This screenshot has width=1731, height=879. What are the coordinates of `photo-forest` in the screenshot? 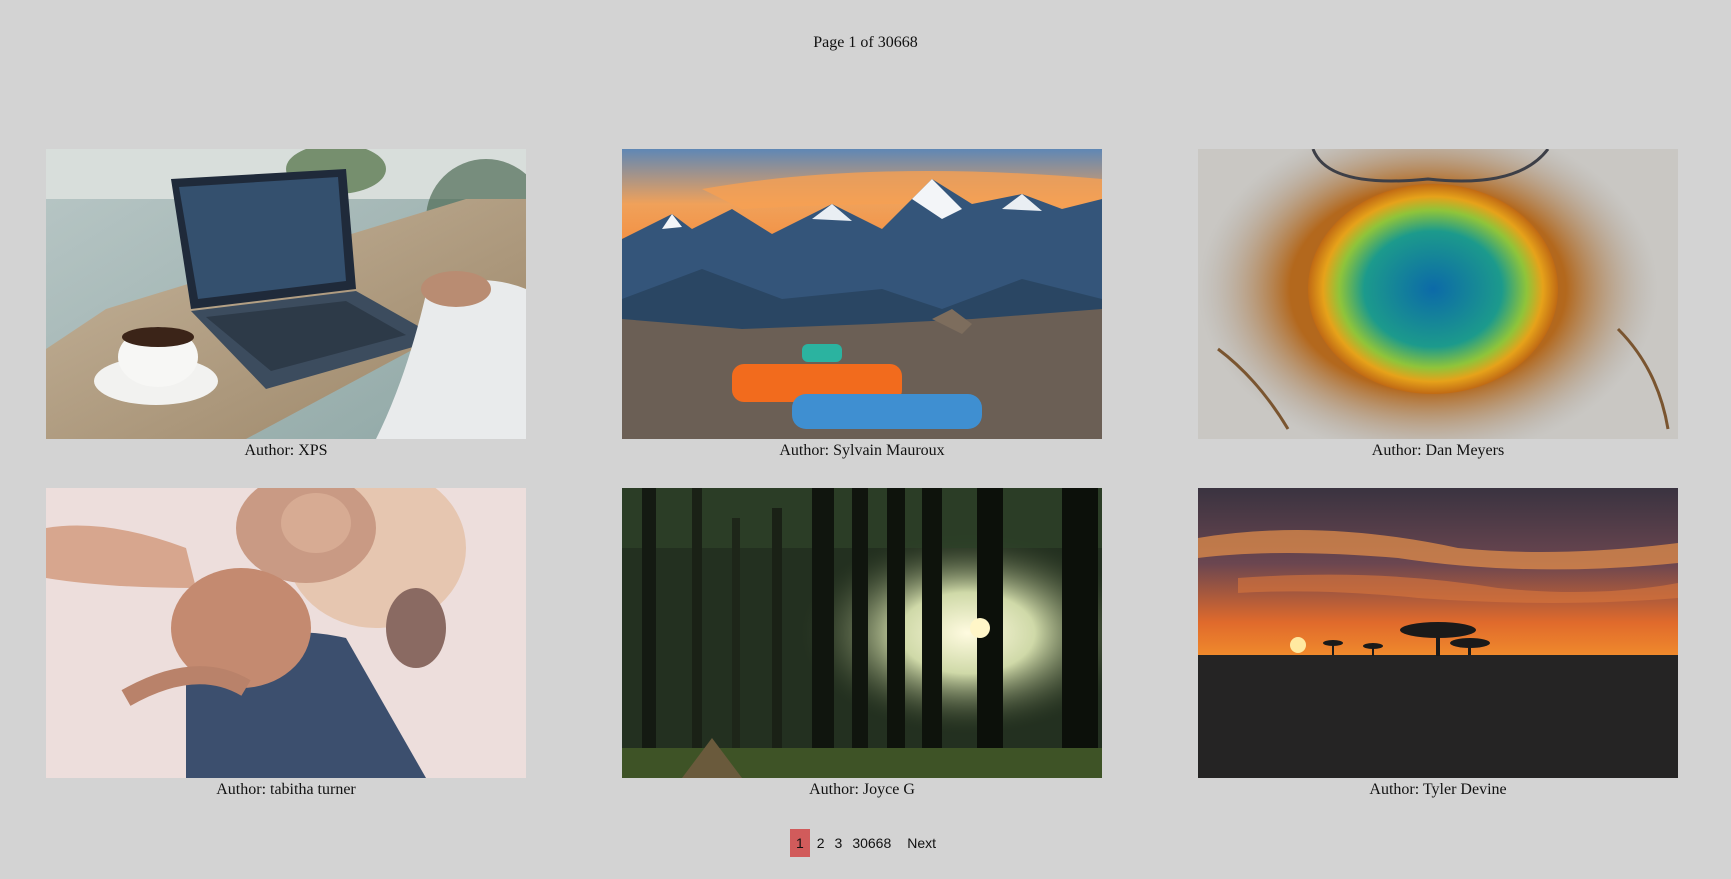 It's located at (862, 633).